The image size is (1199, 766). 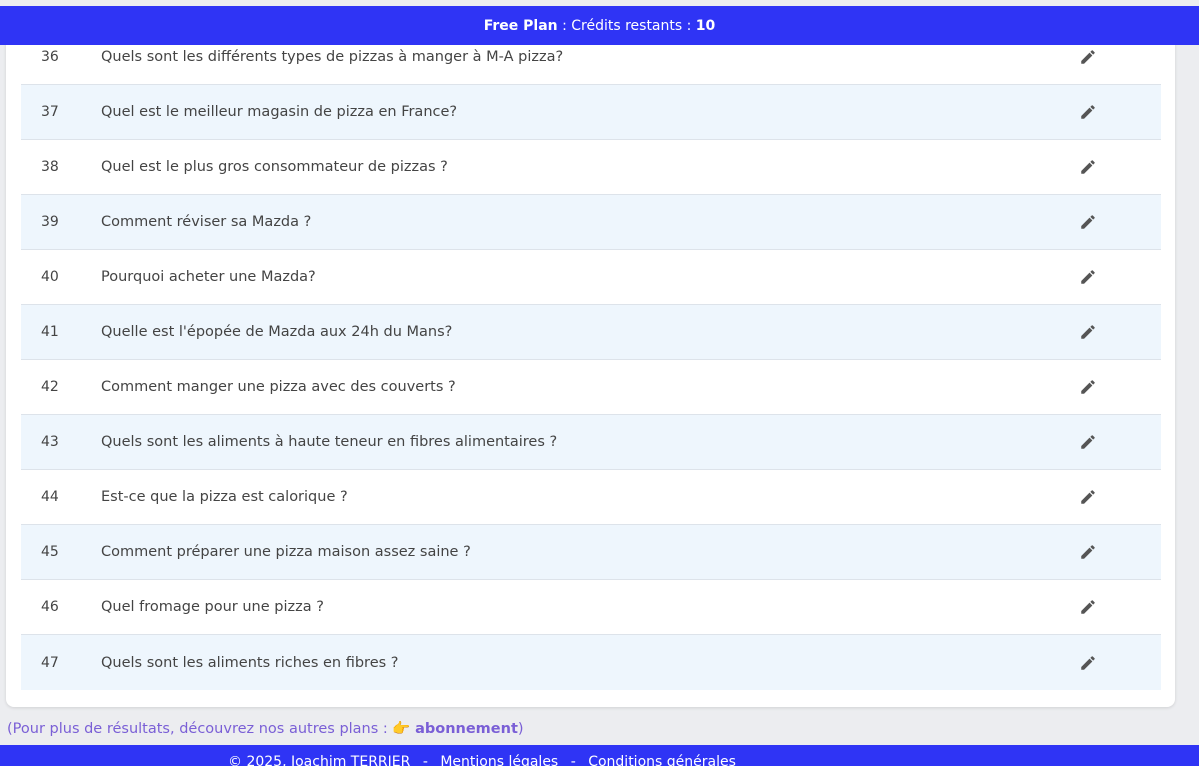 What do you see at coordinates (499, 760) in the screenshot?
I see `legal-link: Mentions légales` at bounding box center [499, 760].